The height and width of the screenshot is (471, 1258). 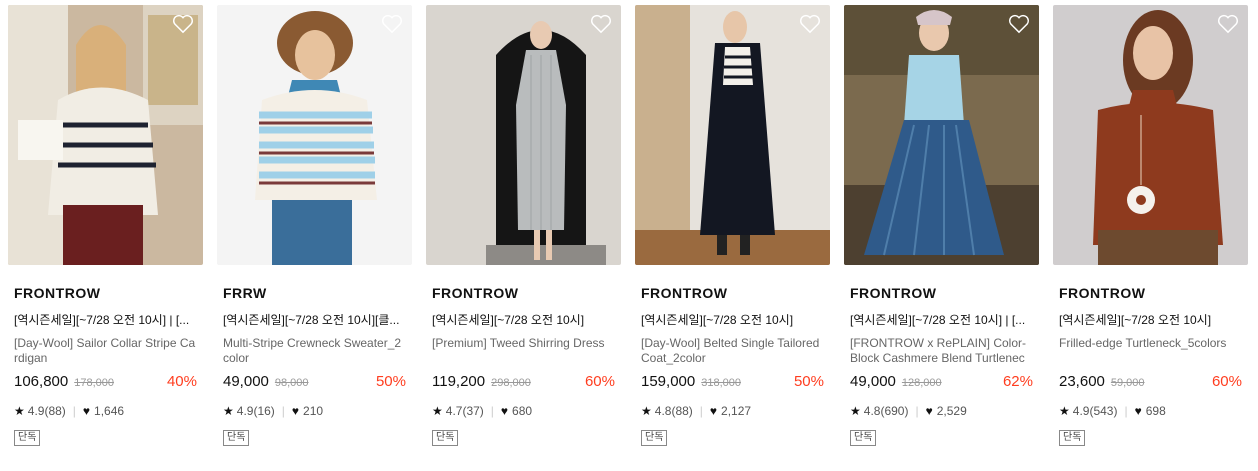 I want to click on product-meta: ★ 4.9(16) | ♥ 210, so click(x=314, y=411).